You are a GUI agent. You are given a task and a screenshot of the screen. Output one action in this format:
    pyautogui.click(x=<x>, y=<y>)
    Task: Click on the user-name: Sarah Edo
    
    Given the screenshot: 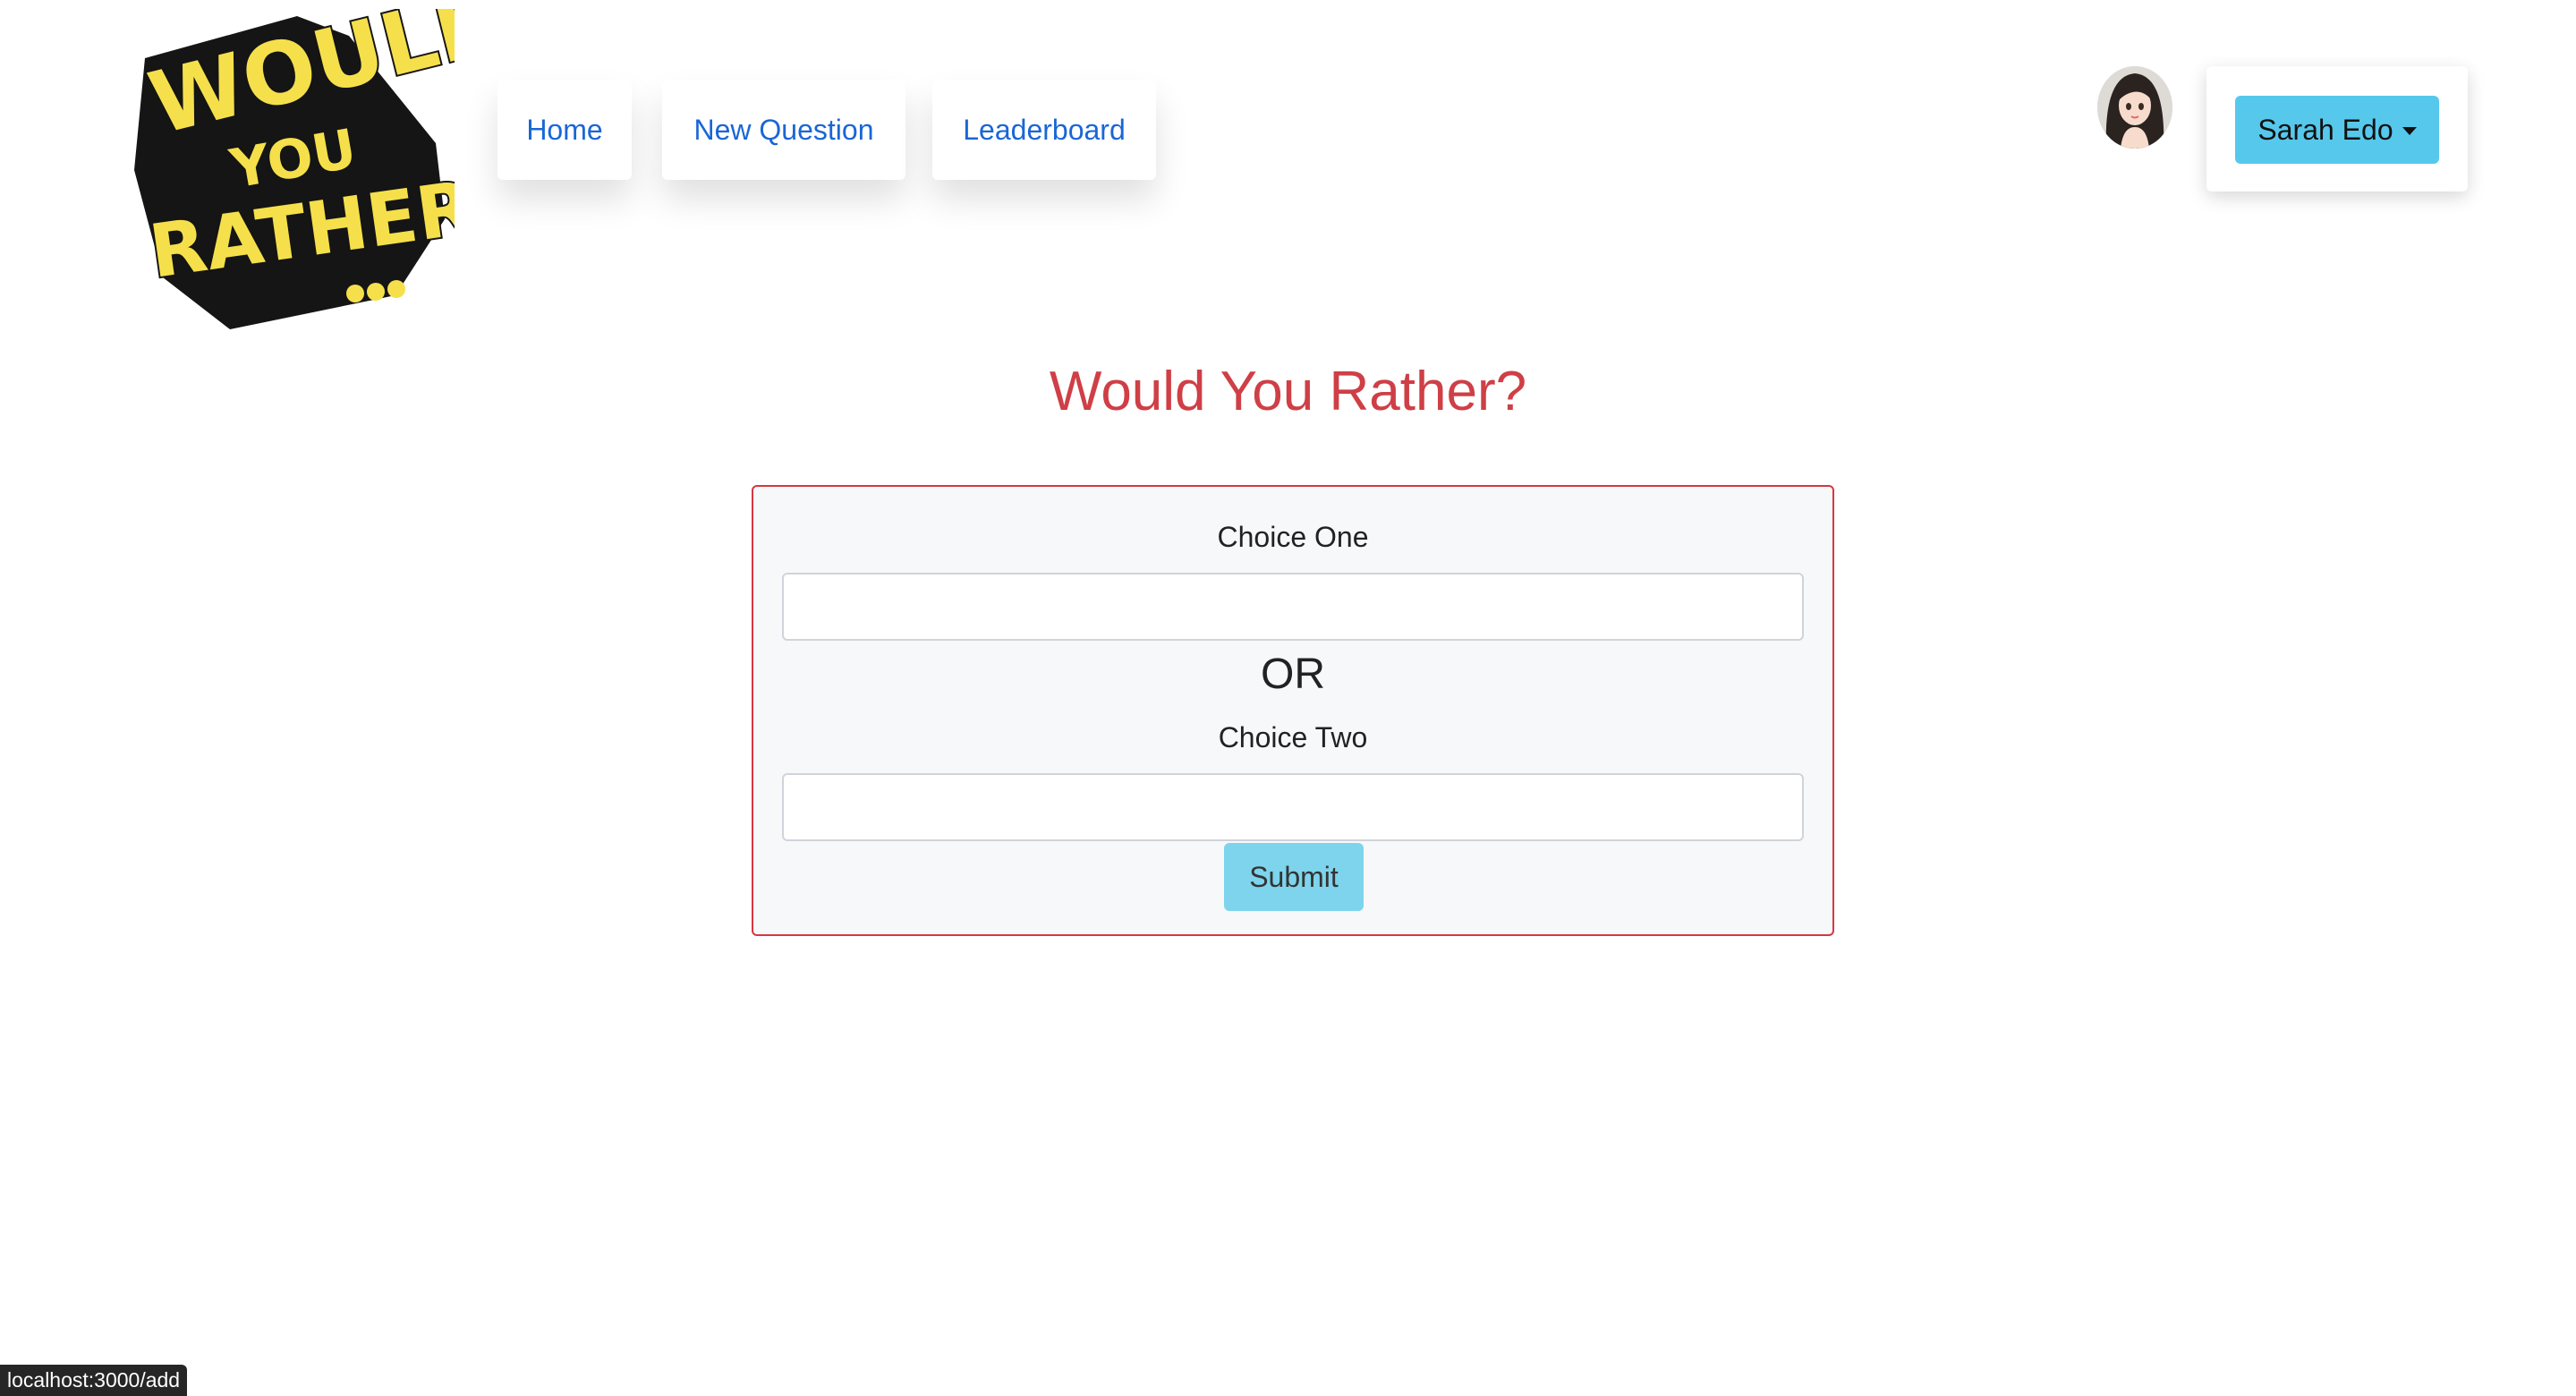 What is the action you would take?
    pyautogui.click(x=2325, y=130)
    